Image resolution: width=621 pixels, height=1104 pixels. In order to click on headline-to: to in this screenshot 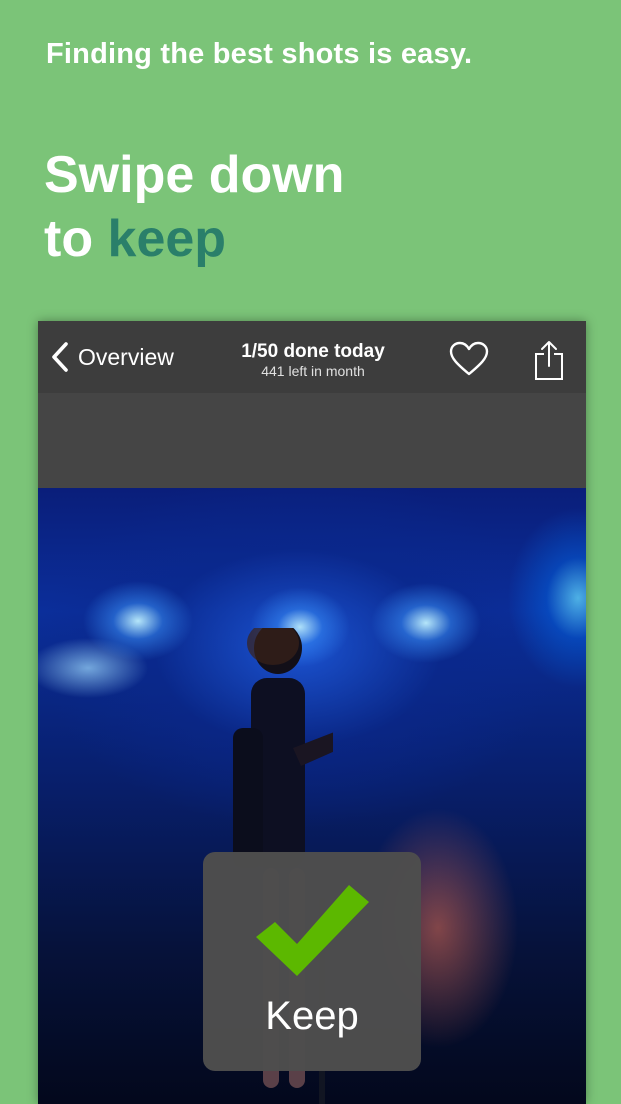, I will do `click(69, 239)`.